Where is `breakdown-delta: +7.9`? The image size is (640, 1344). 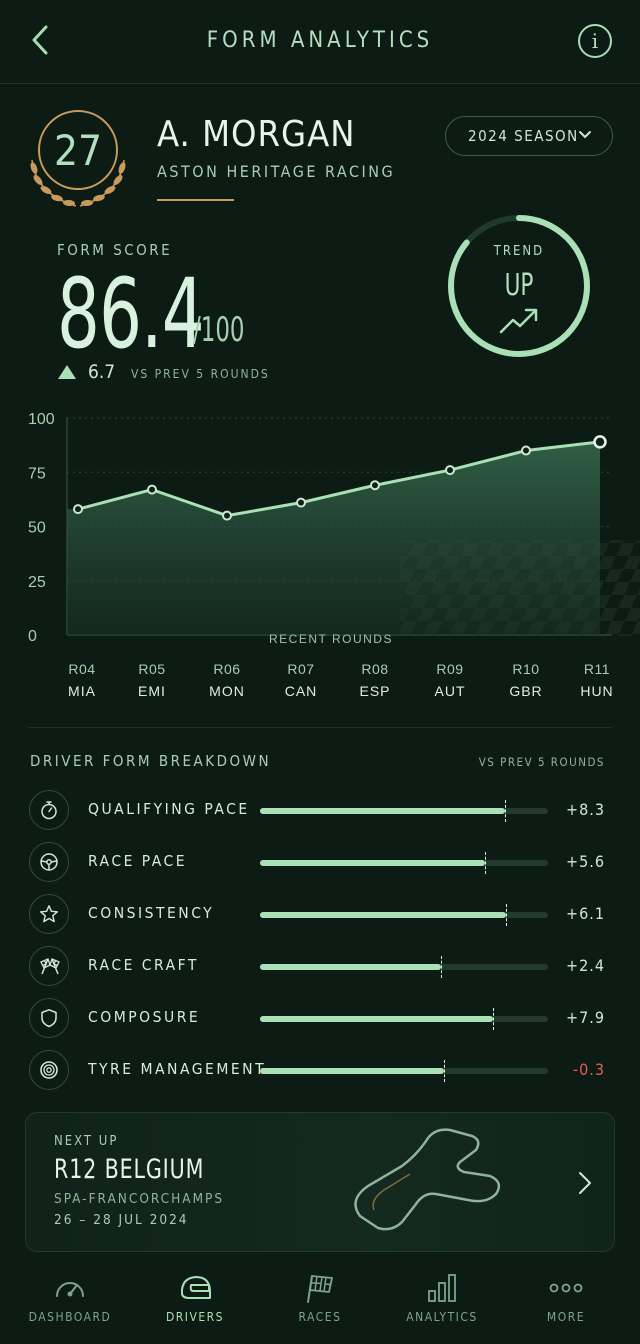
breakdown-delta: +7.9 is located at coordinates (585, 1017).